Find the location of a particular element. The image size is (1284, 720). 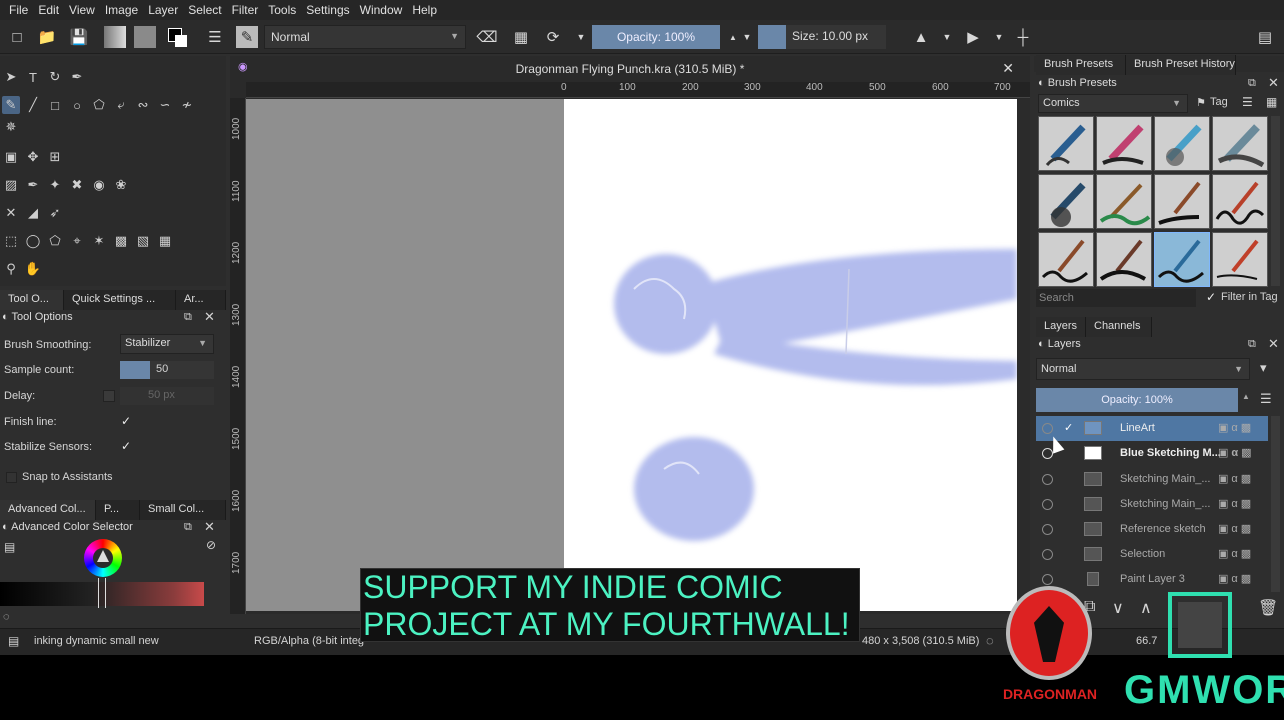

alpha-lock-icon: ▦ is located at coordinates (521, 37).